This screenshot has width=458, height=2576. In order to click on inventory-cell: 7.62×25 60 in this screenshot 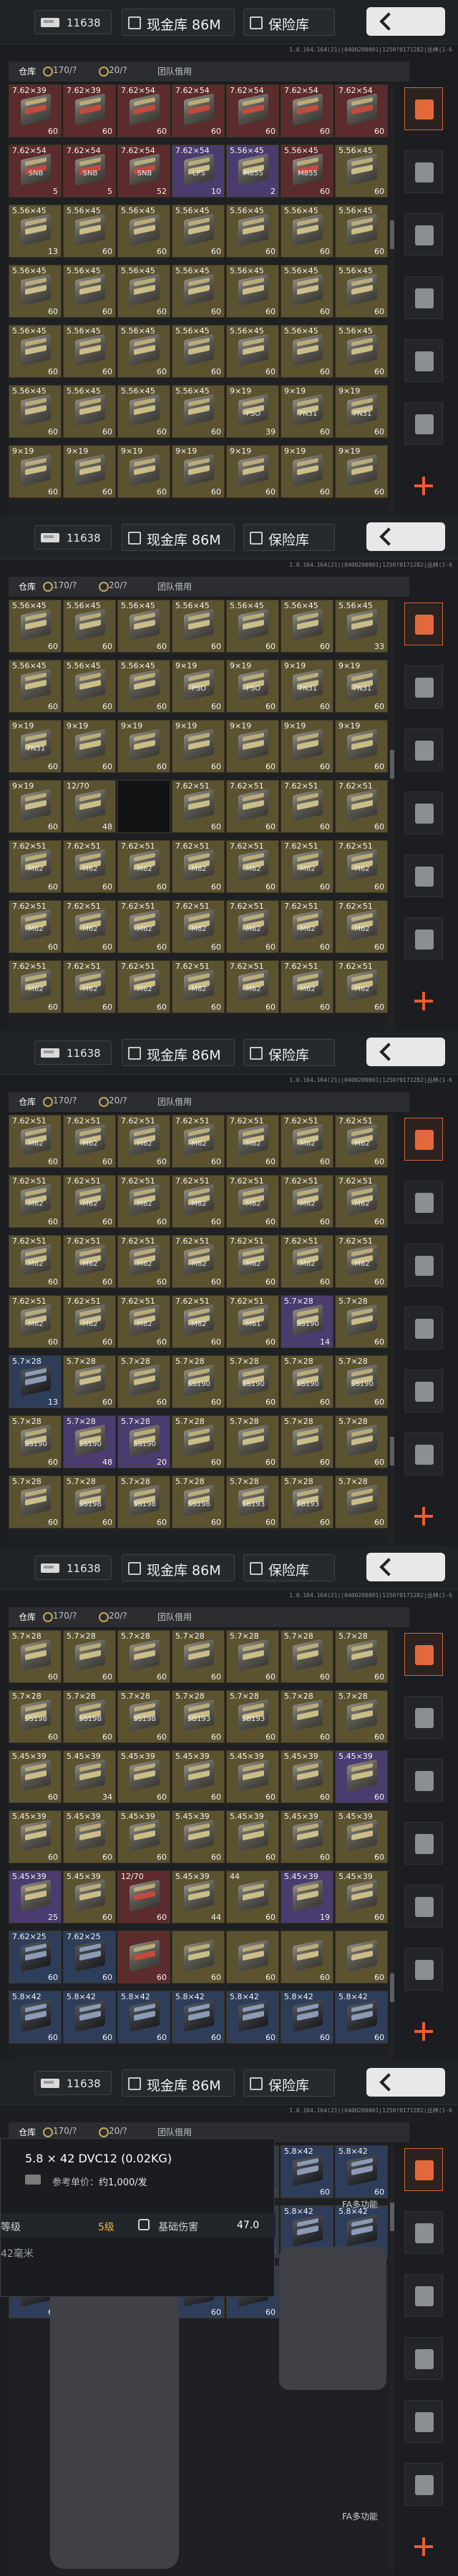, I will do `click(89, 1957)`.